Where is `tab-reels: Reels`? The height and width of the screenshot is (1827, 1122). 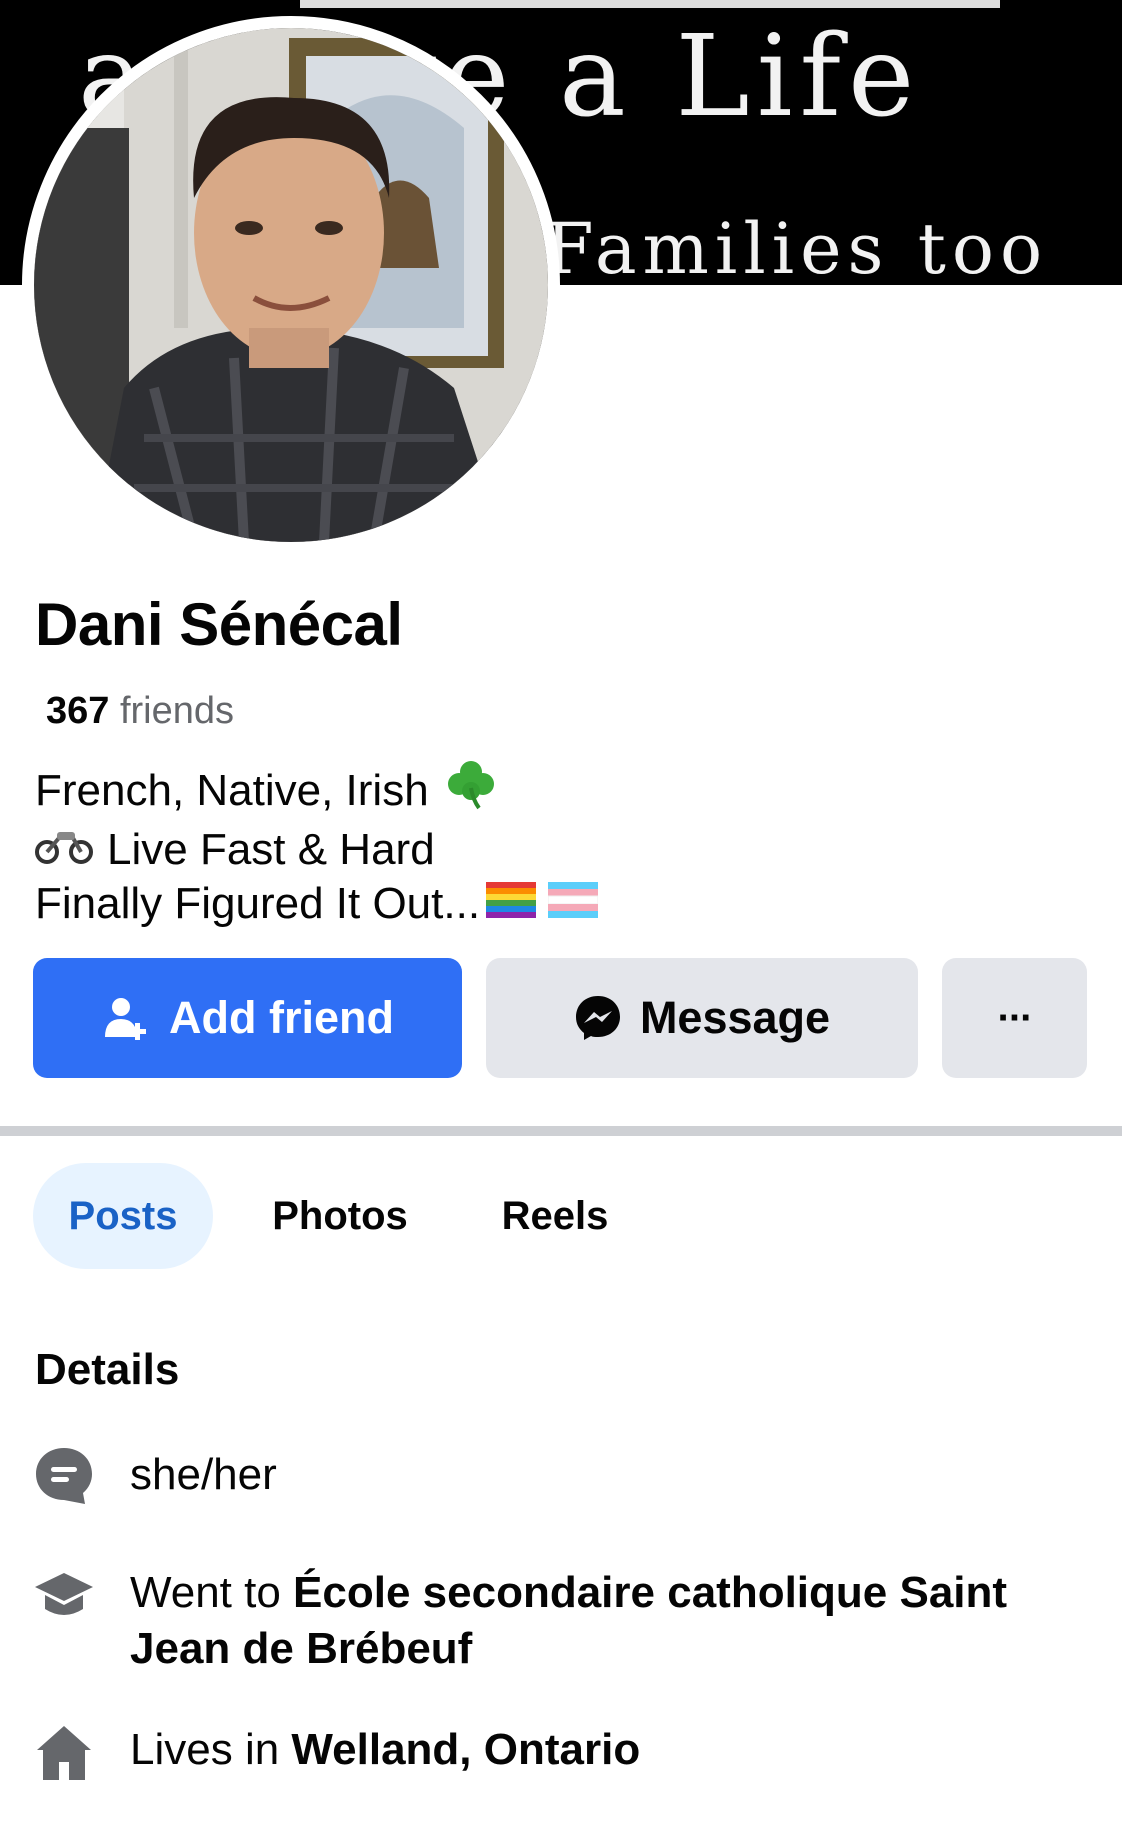
tab-reels: Reels is located at coordinates (555, 1216).